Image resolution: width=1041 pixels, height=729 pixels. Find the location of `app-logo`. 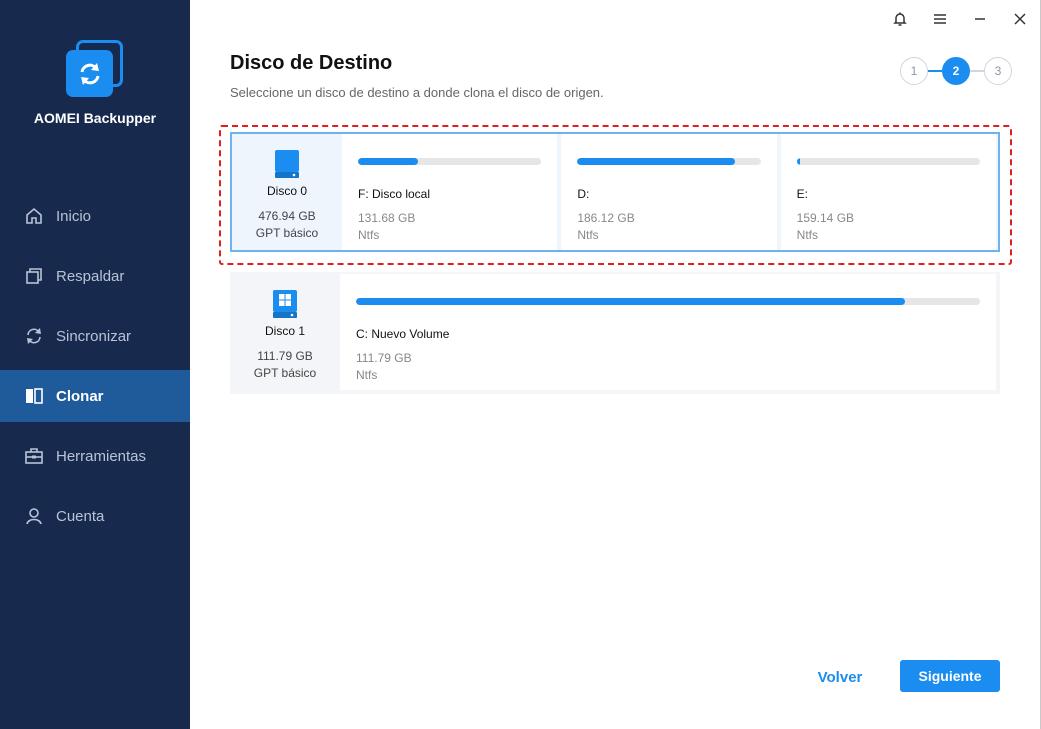

app-logo is located at coordinates (94, 70).